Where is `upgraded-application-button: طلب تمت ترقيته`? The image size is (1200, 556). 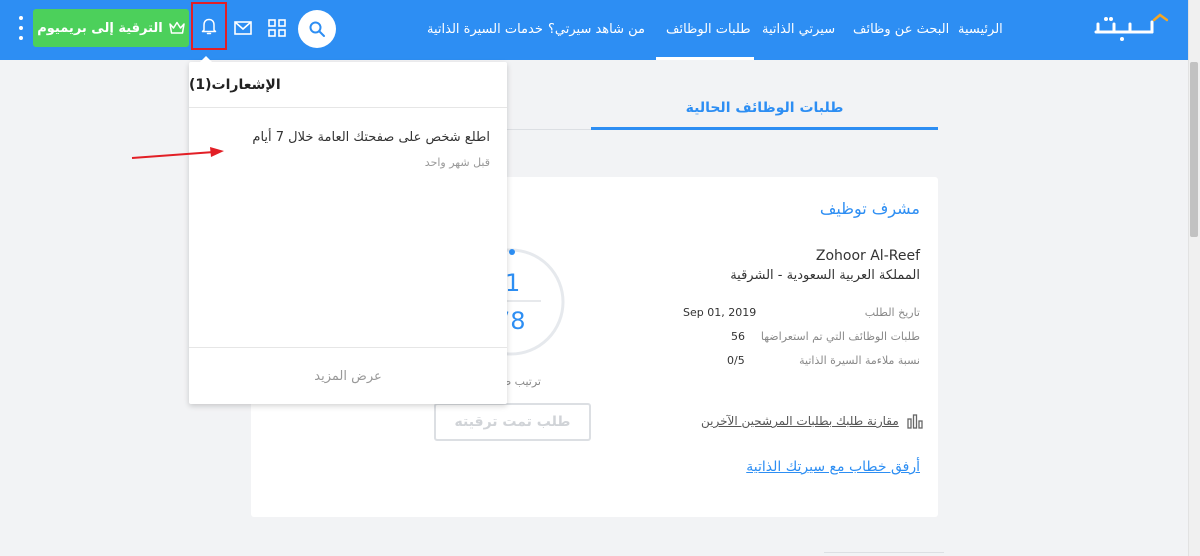
upgraded-application-button: طلب تمت ترقيته is located at coordinates (512, 422).